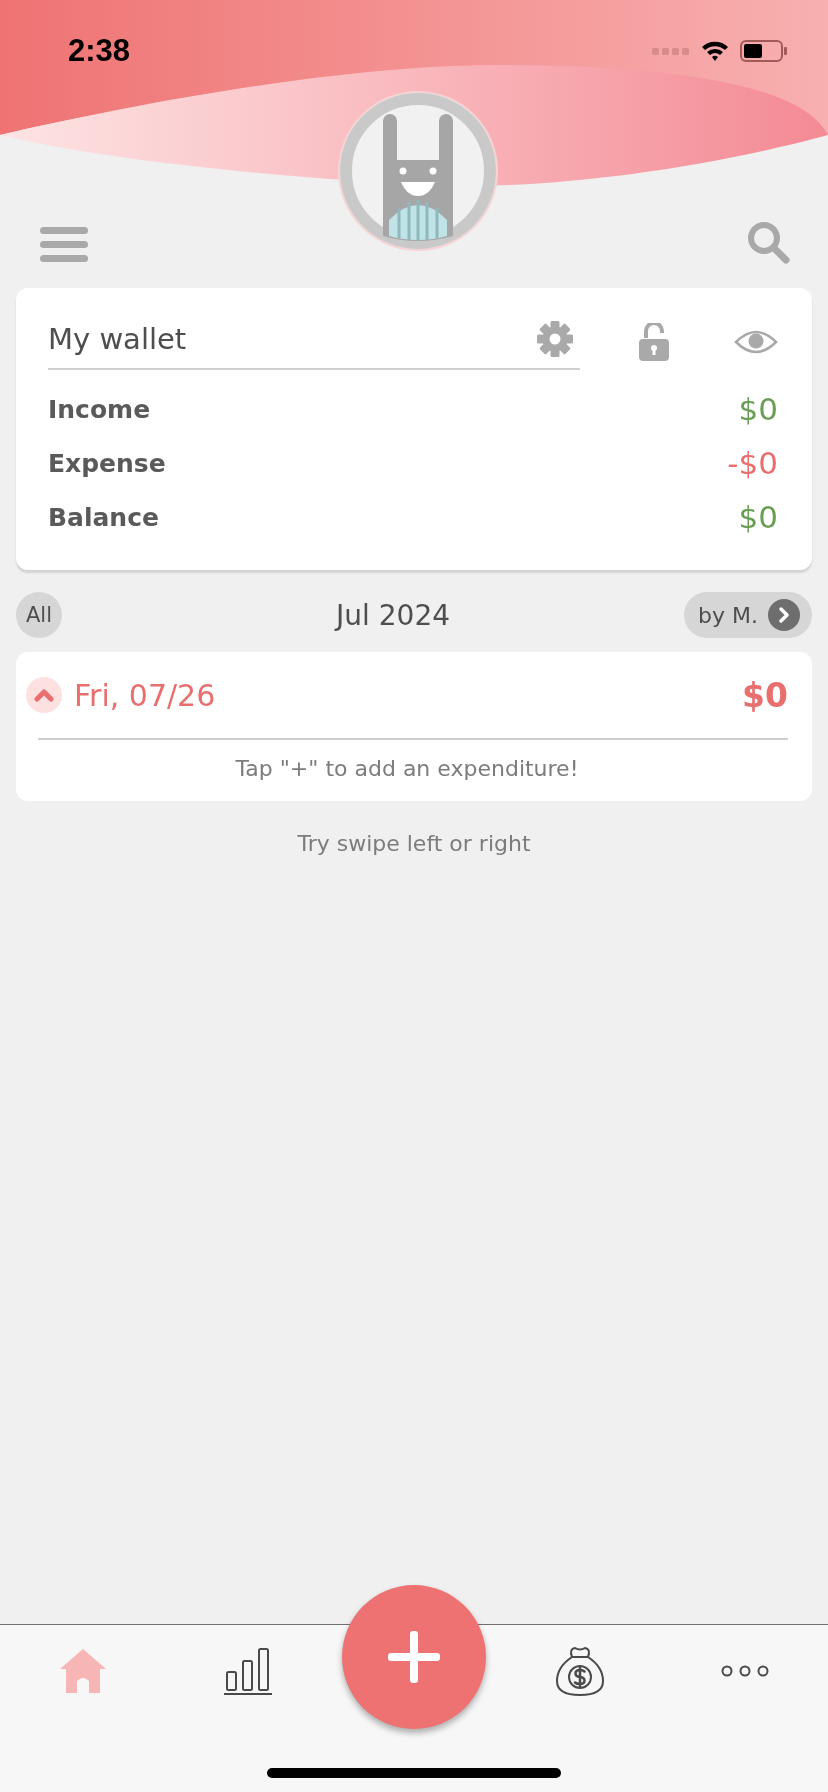 The height and width of the screenshot is (1792, 828). Describe the element at coordinates (768, 242) in the screenshot. I see `search-icon` at that location.